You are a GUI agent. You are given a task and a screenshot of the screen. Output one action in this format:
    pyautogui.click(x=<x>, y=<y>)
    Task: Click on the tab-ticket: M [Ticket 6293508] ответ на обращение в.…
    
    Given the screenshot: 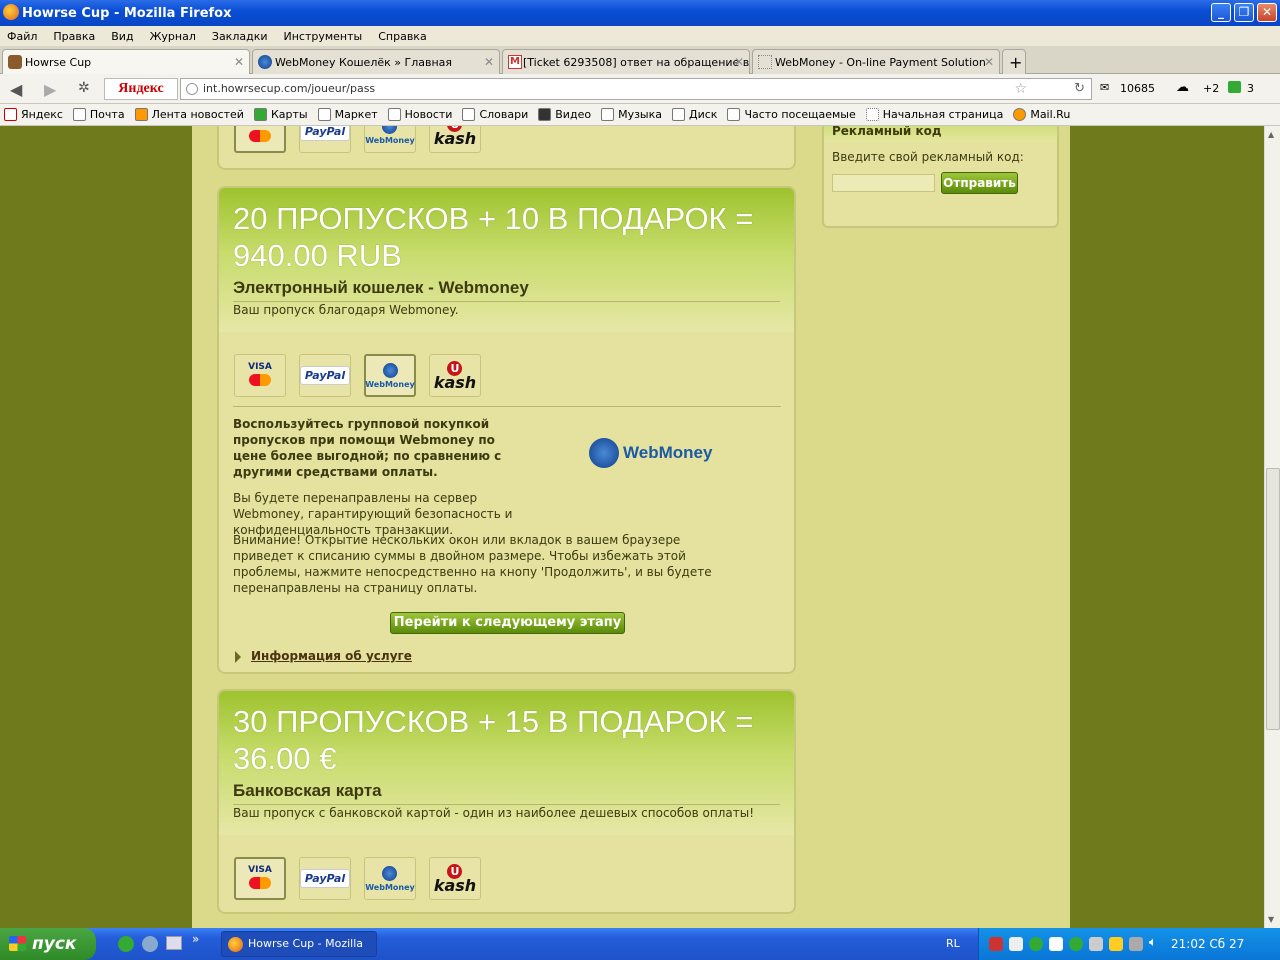 What is the action you would take?
    pyautogui.click(x=626, y=61)
    